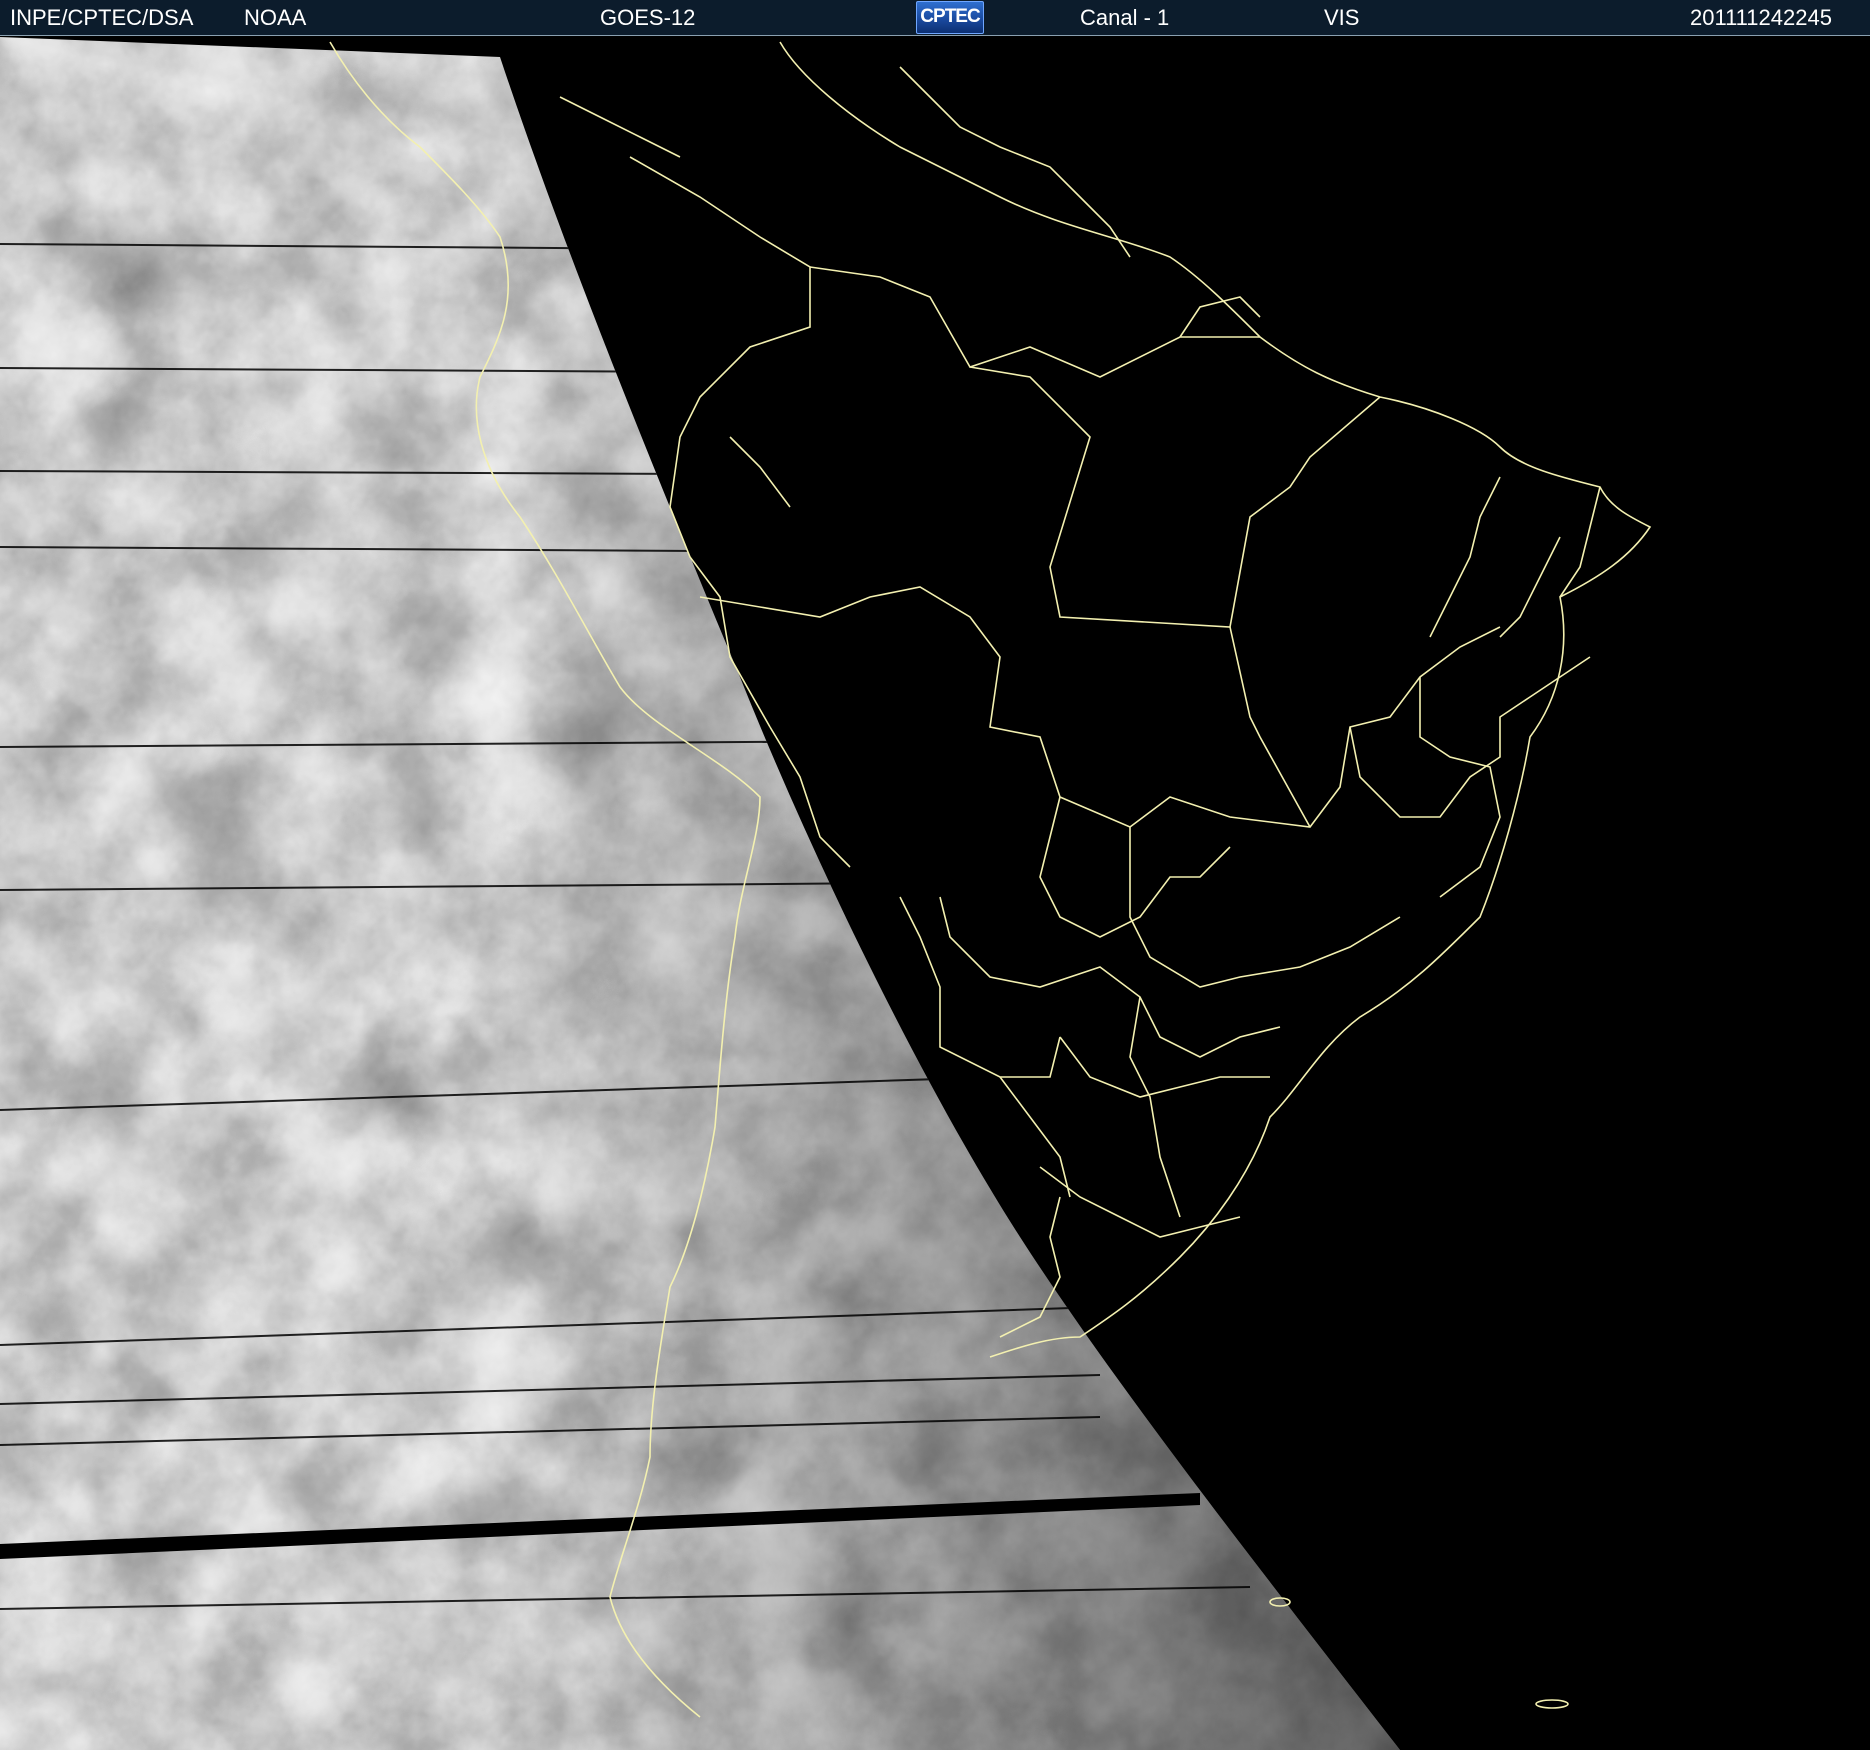 The width and height of the screenshot is (1870, 1750). I want to click on cptec-logo: CPTEC, so click(950, 17).